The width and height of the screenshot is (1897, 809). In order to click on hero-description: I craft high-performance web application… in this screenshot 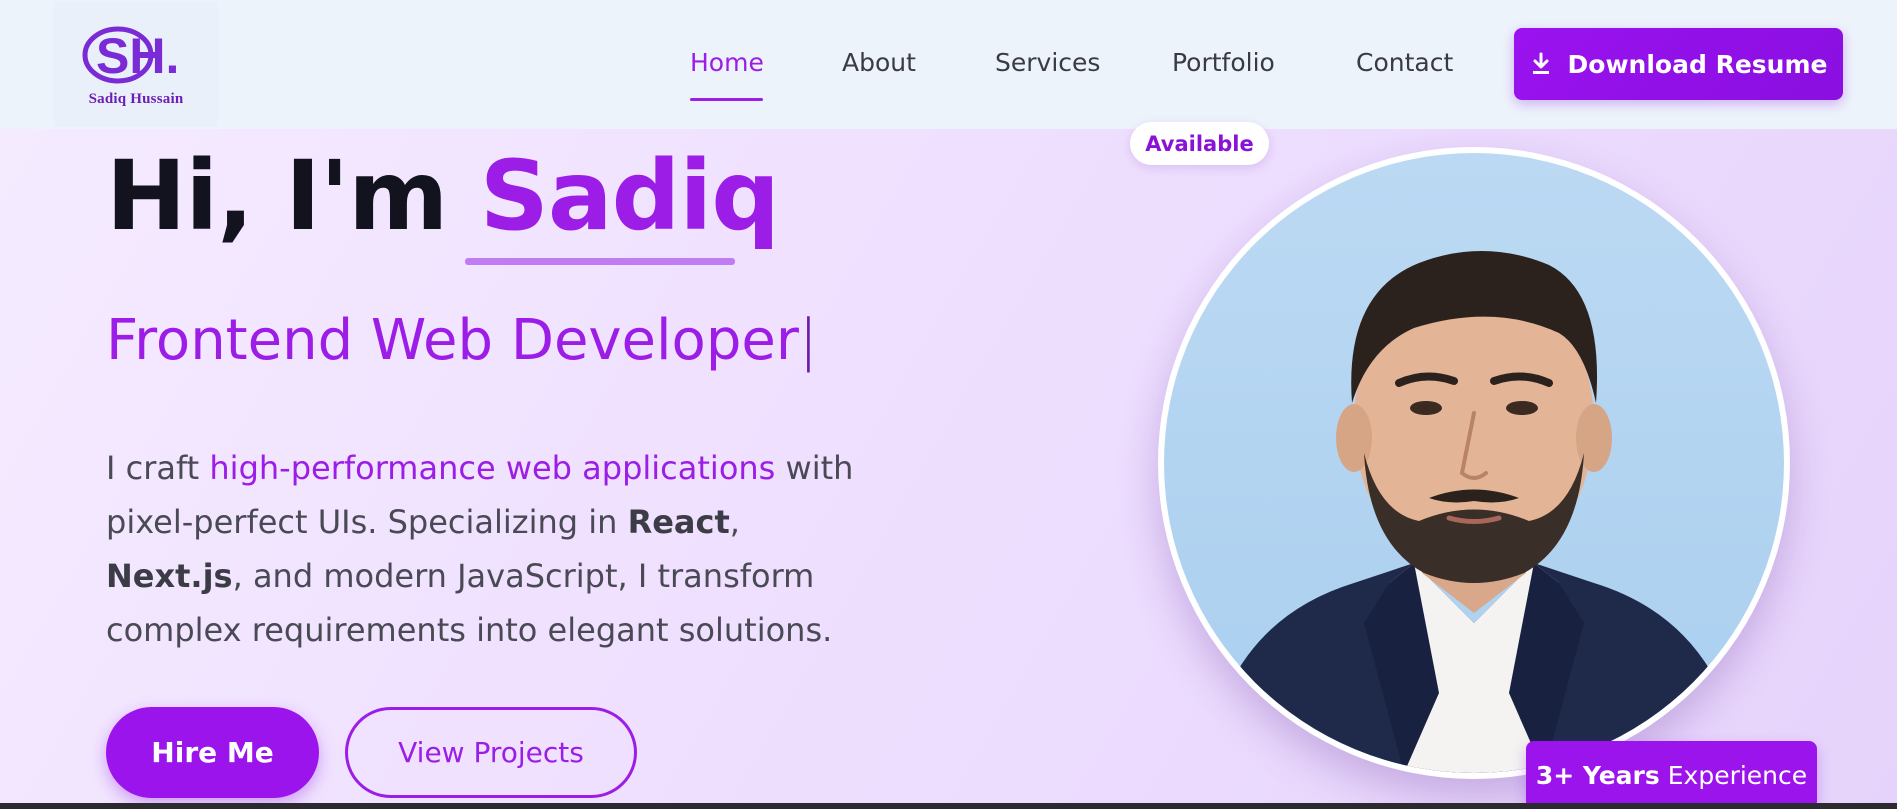, I will do `click(486, 549)`.